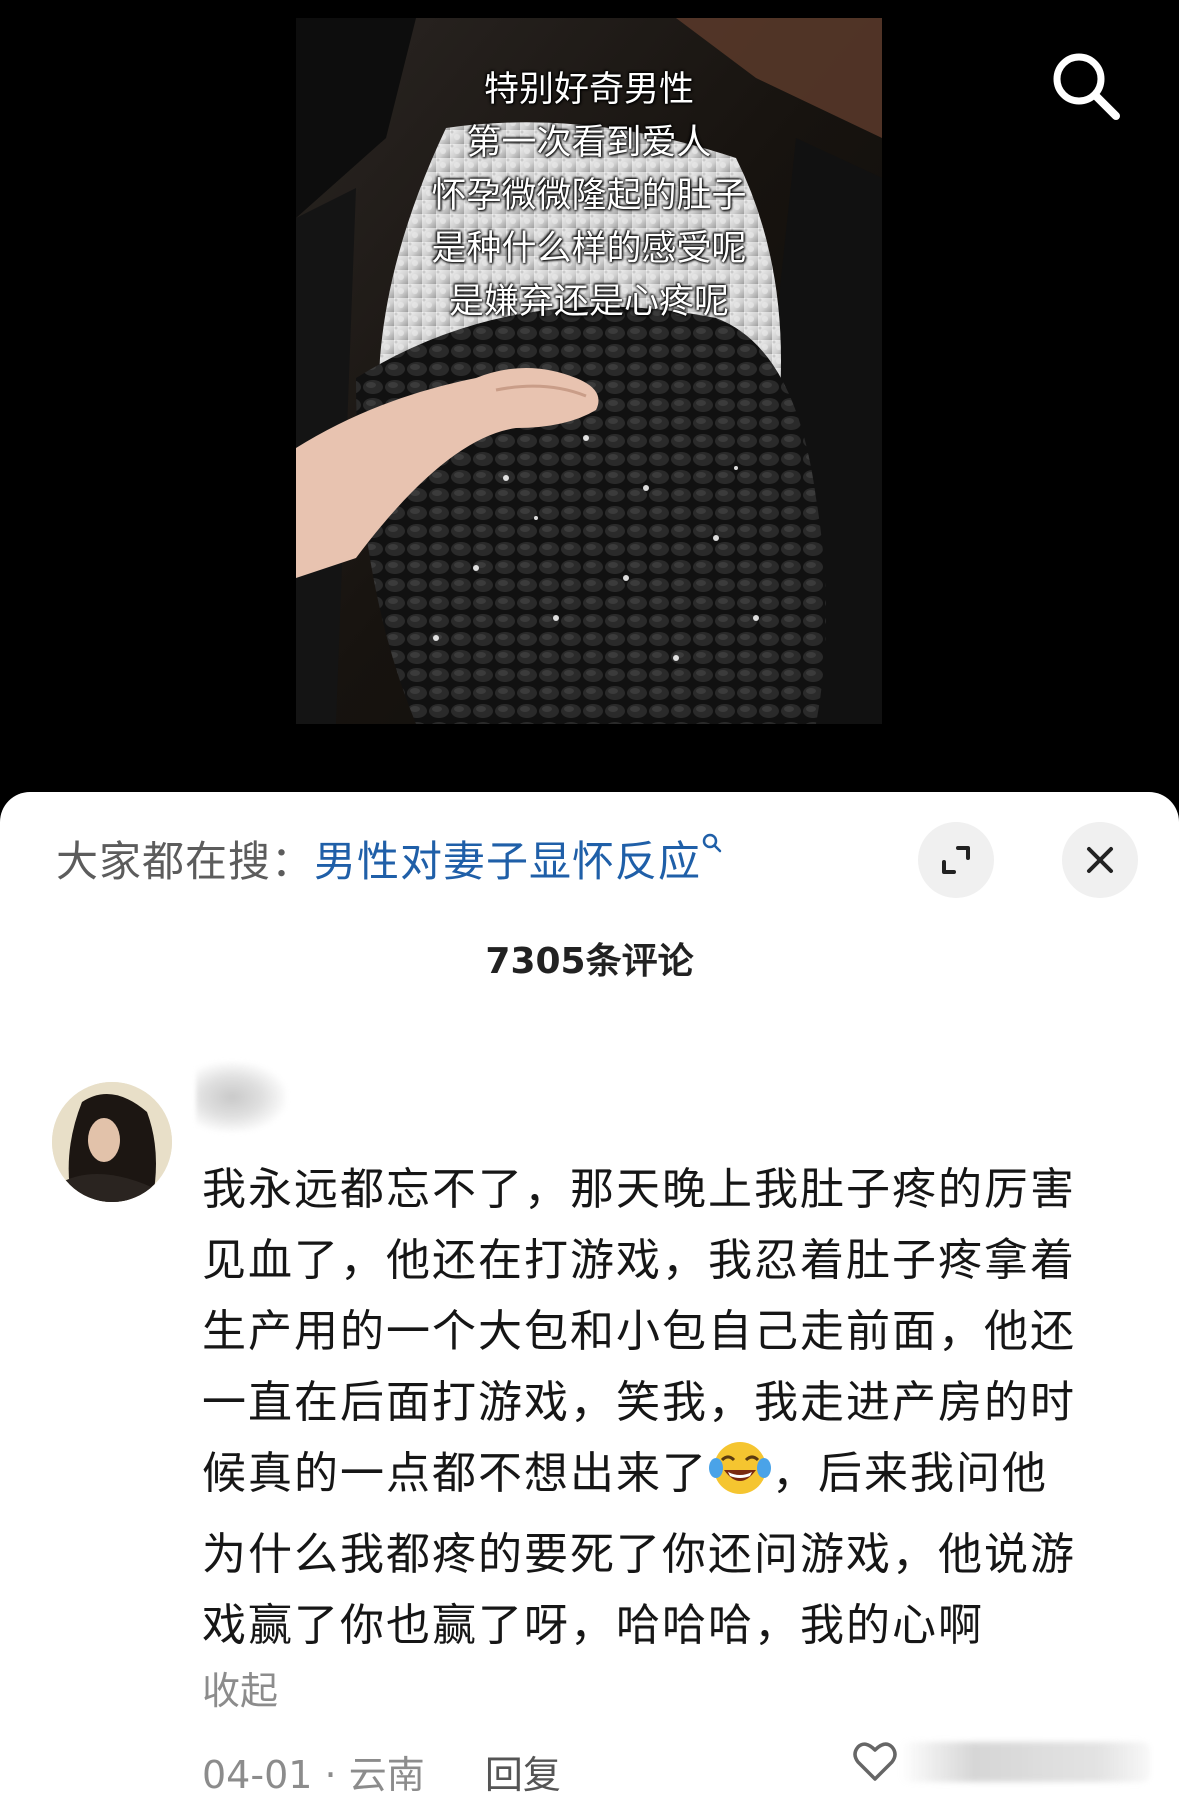  Describe the element at coordinates (523, 1775) in the screenshot. I see `reply-button: 回复` at that location.